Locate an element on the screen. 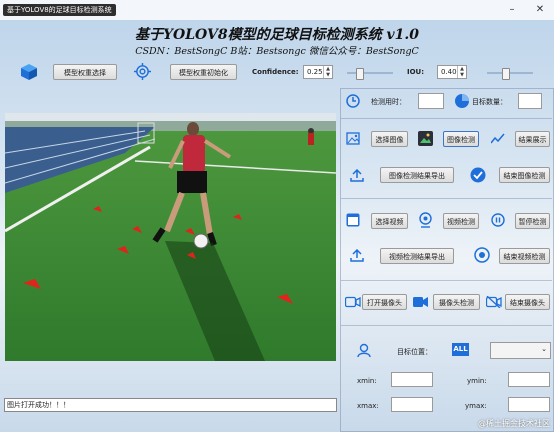 The height and width of the screenshot is (432, 554). webcam-icon is located at coordinates (425, 220).